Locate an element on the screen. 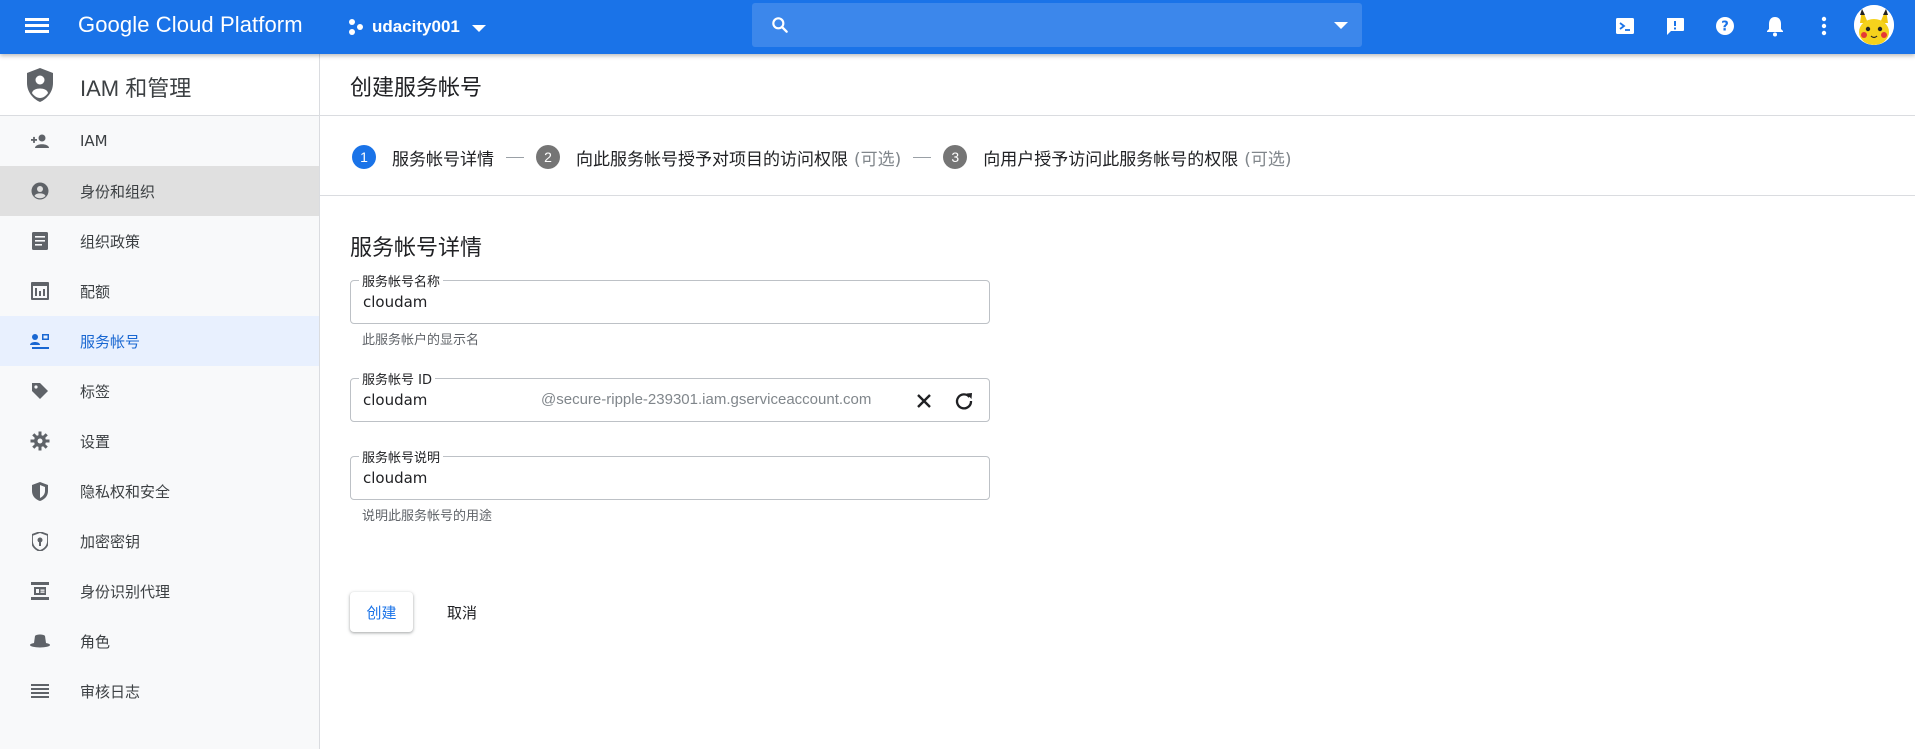  sidebar-item-label: 标签 is located at coordinates (95, 391).